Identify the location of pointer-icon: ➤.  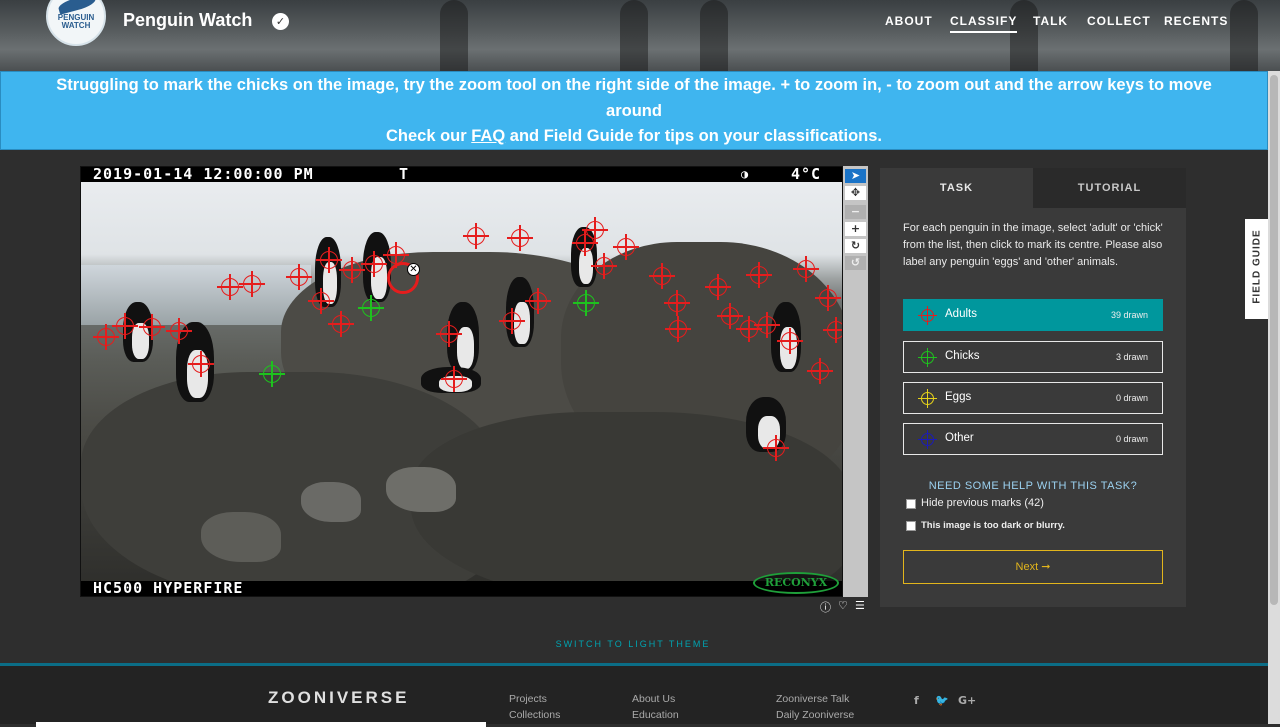
(855, 176).